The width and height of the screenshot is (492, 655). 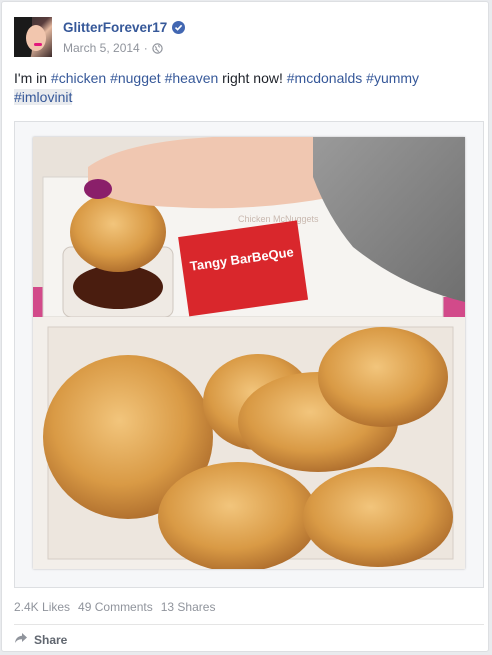 I want to click on post-text-prefix: I'm in, so click(x=32, y=78).